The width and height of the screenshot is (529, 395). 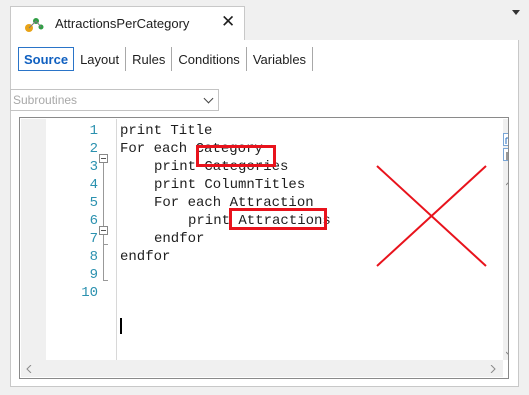 What do you see at coordinates (208, 98) in the screenshot?
I see `chevron-down-icon` at bounding box center [208, 98].